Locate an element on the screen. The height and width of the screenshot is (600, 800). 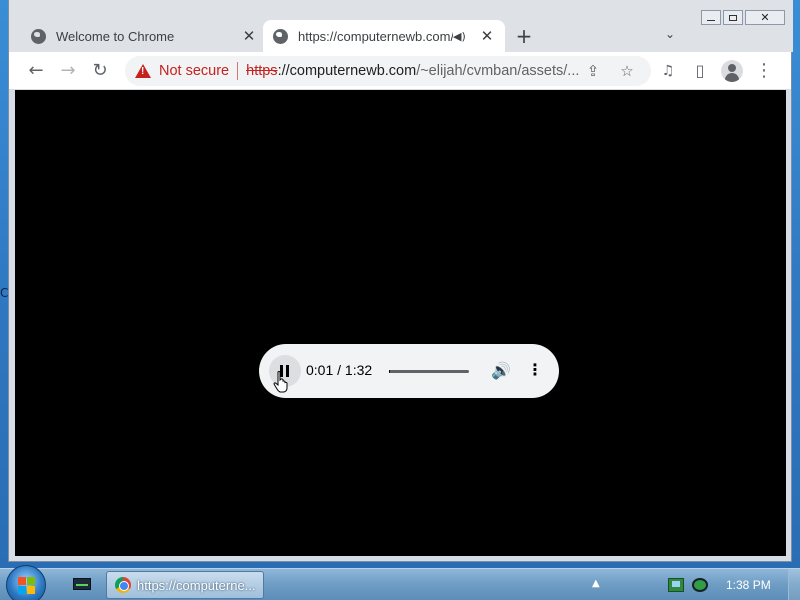
tray-expand-icon: ▲ is located at coordinates (596, 583).